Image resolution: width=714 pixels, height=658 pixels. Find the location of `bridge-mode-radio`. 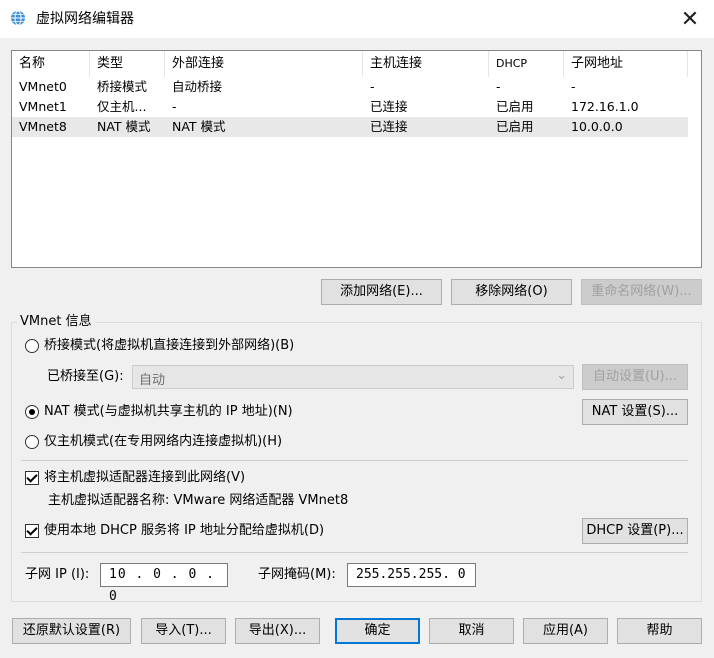

bridge-mode-radio is located at coordinates (32, 346).